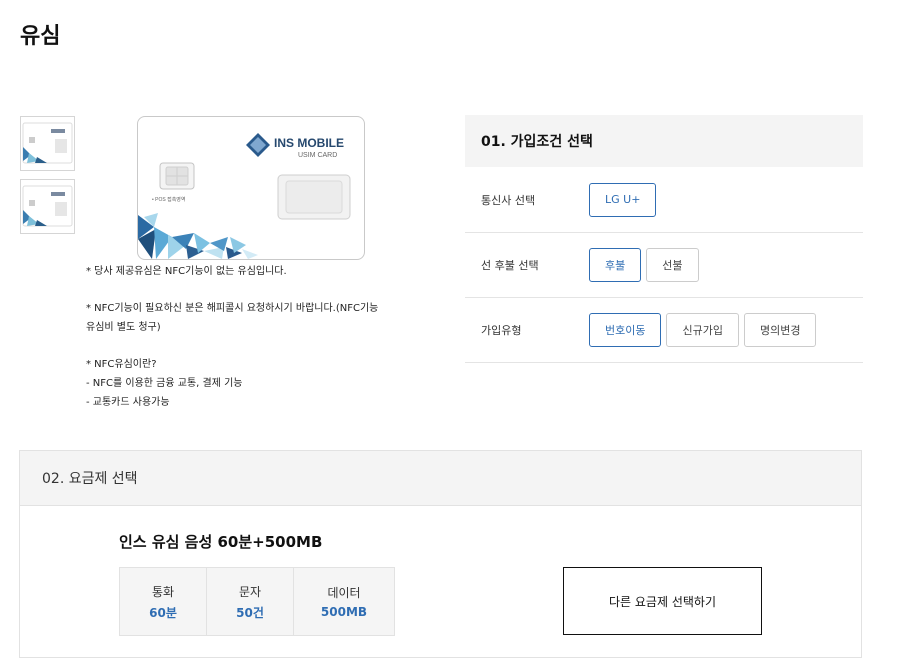  What do you see at coordinates (309, 143) in the screenshot?
I see `card-brand: INS MOBILE` at bounding box center [309, 143].